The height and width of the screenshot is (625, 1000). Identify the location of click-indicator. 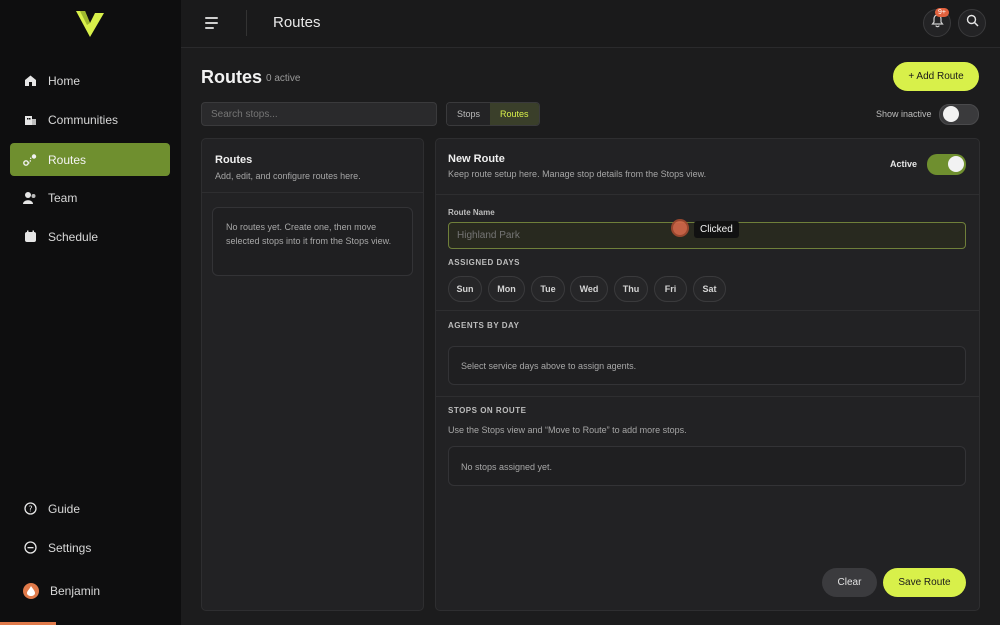
(680, 228).